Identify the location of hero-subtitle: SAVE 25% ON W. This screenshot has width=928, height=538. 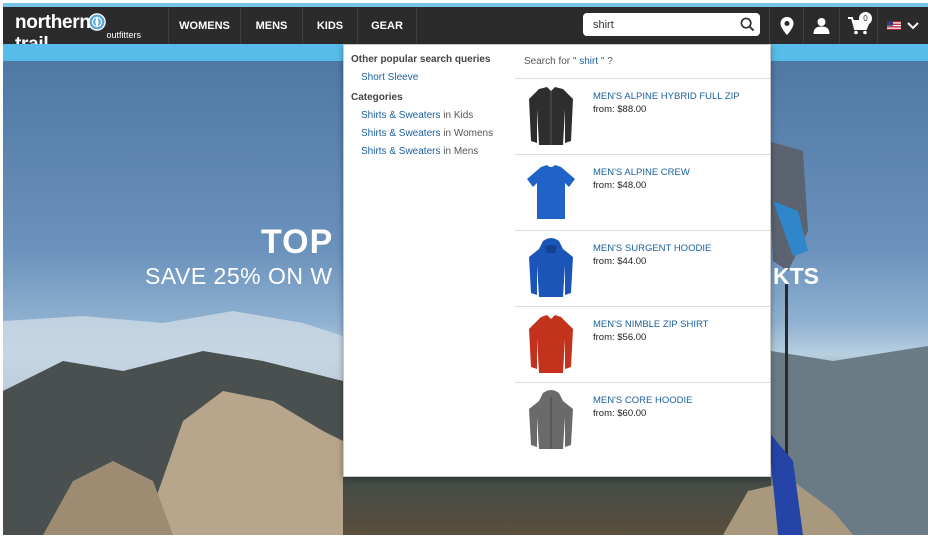
(239, 276).